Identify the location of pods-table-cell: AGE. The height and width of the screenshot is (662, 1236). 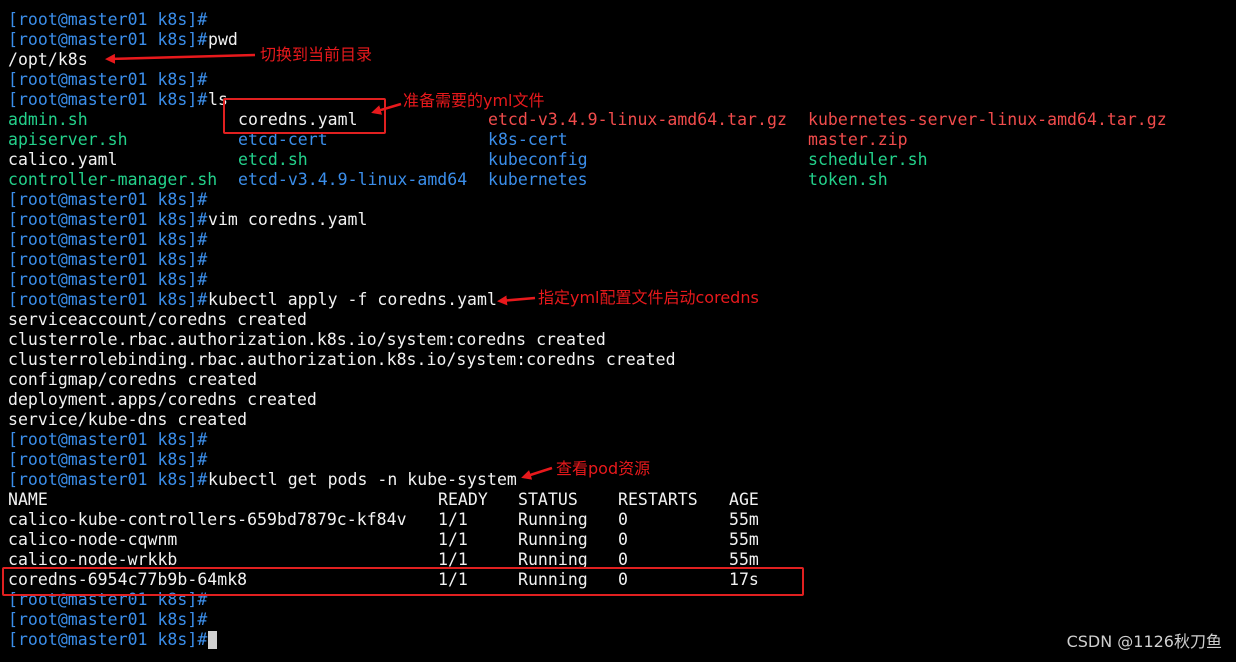
(744, 499).